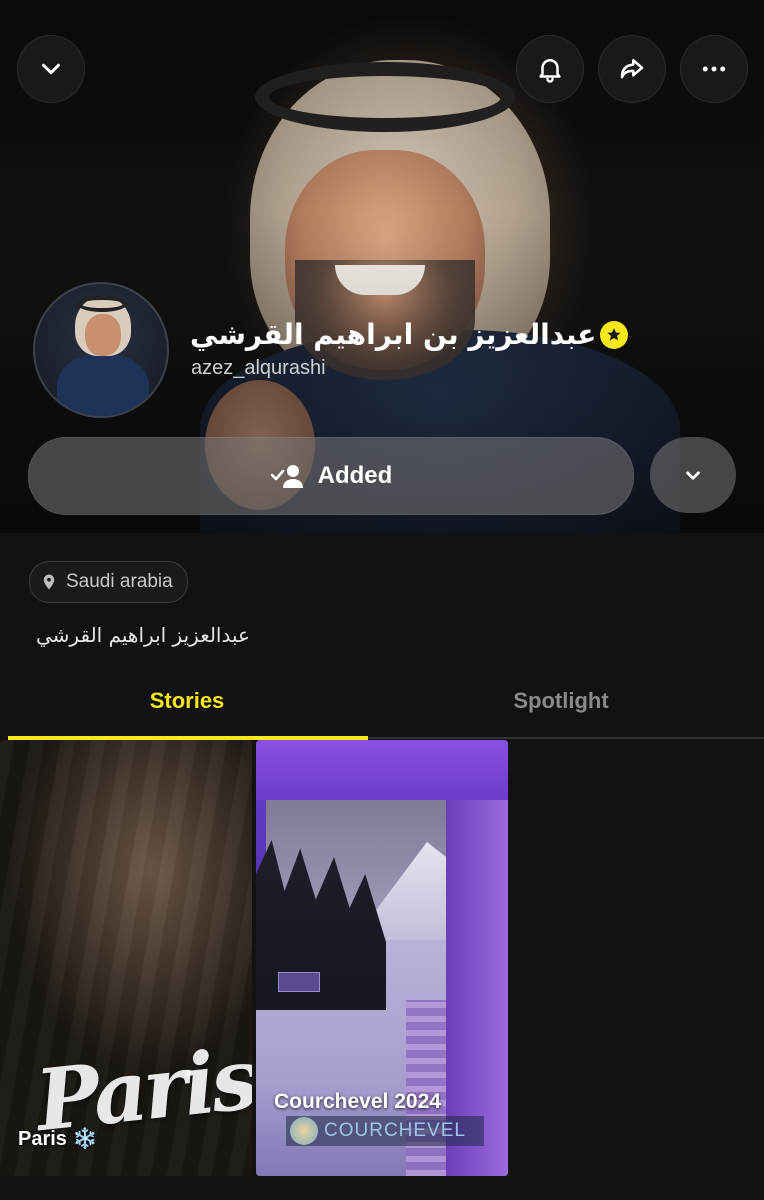 The height and width of the screenshot is (1200, 764). I want to click on courchevel-logo-icon, so click(304, 1131).